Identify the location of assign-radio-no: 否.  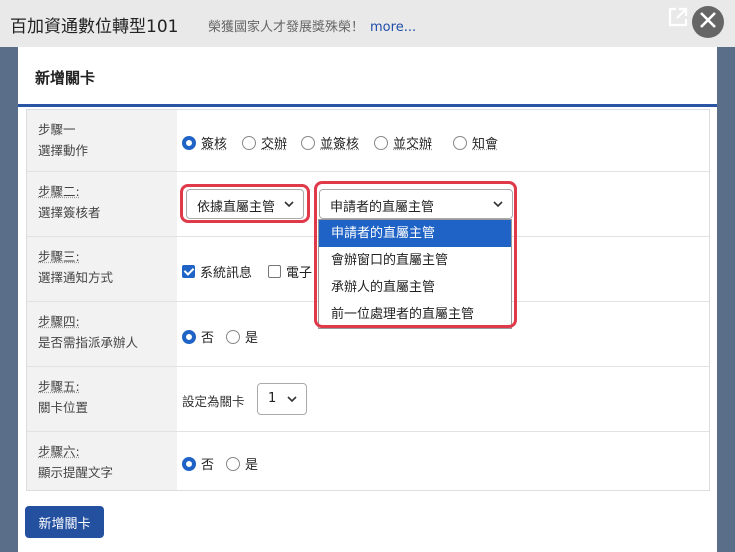
(198, 336).